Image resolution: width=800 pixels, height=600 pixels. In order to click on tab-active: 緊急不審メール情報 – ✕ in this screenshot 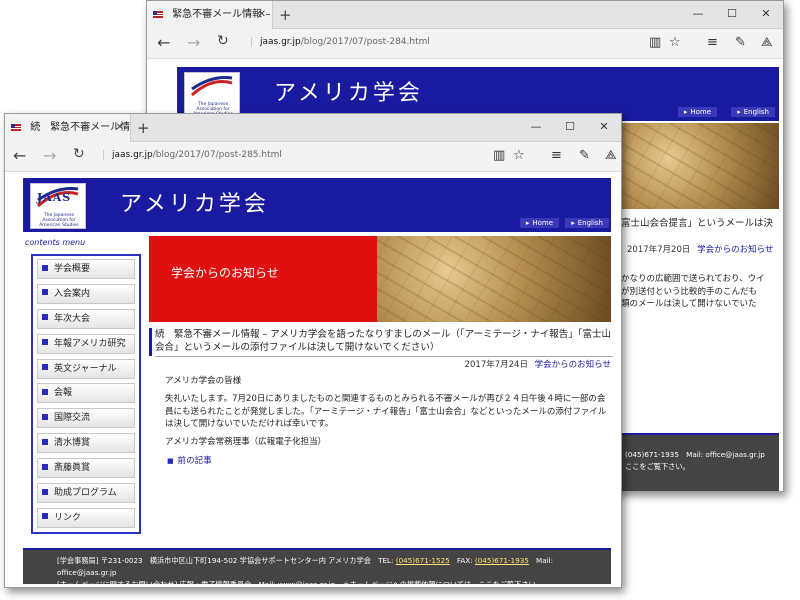, I will do `click(210, 15)`.